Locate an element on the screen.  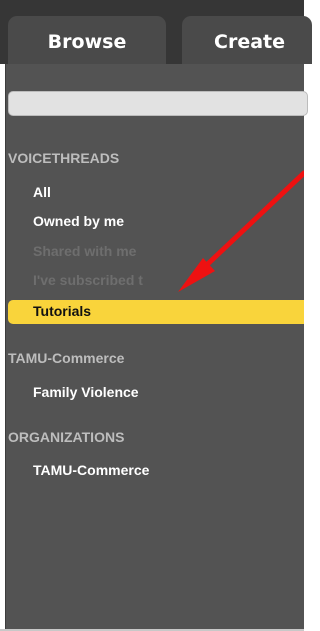
section-heading-tamu-commerce: TAMU-Commerce is located at coordinates (66, 358).